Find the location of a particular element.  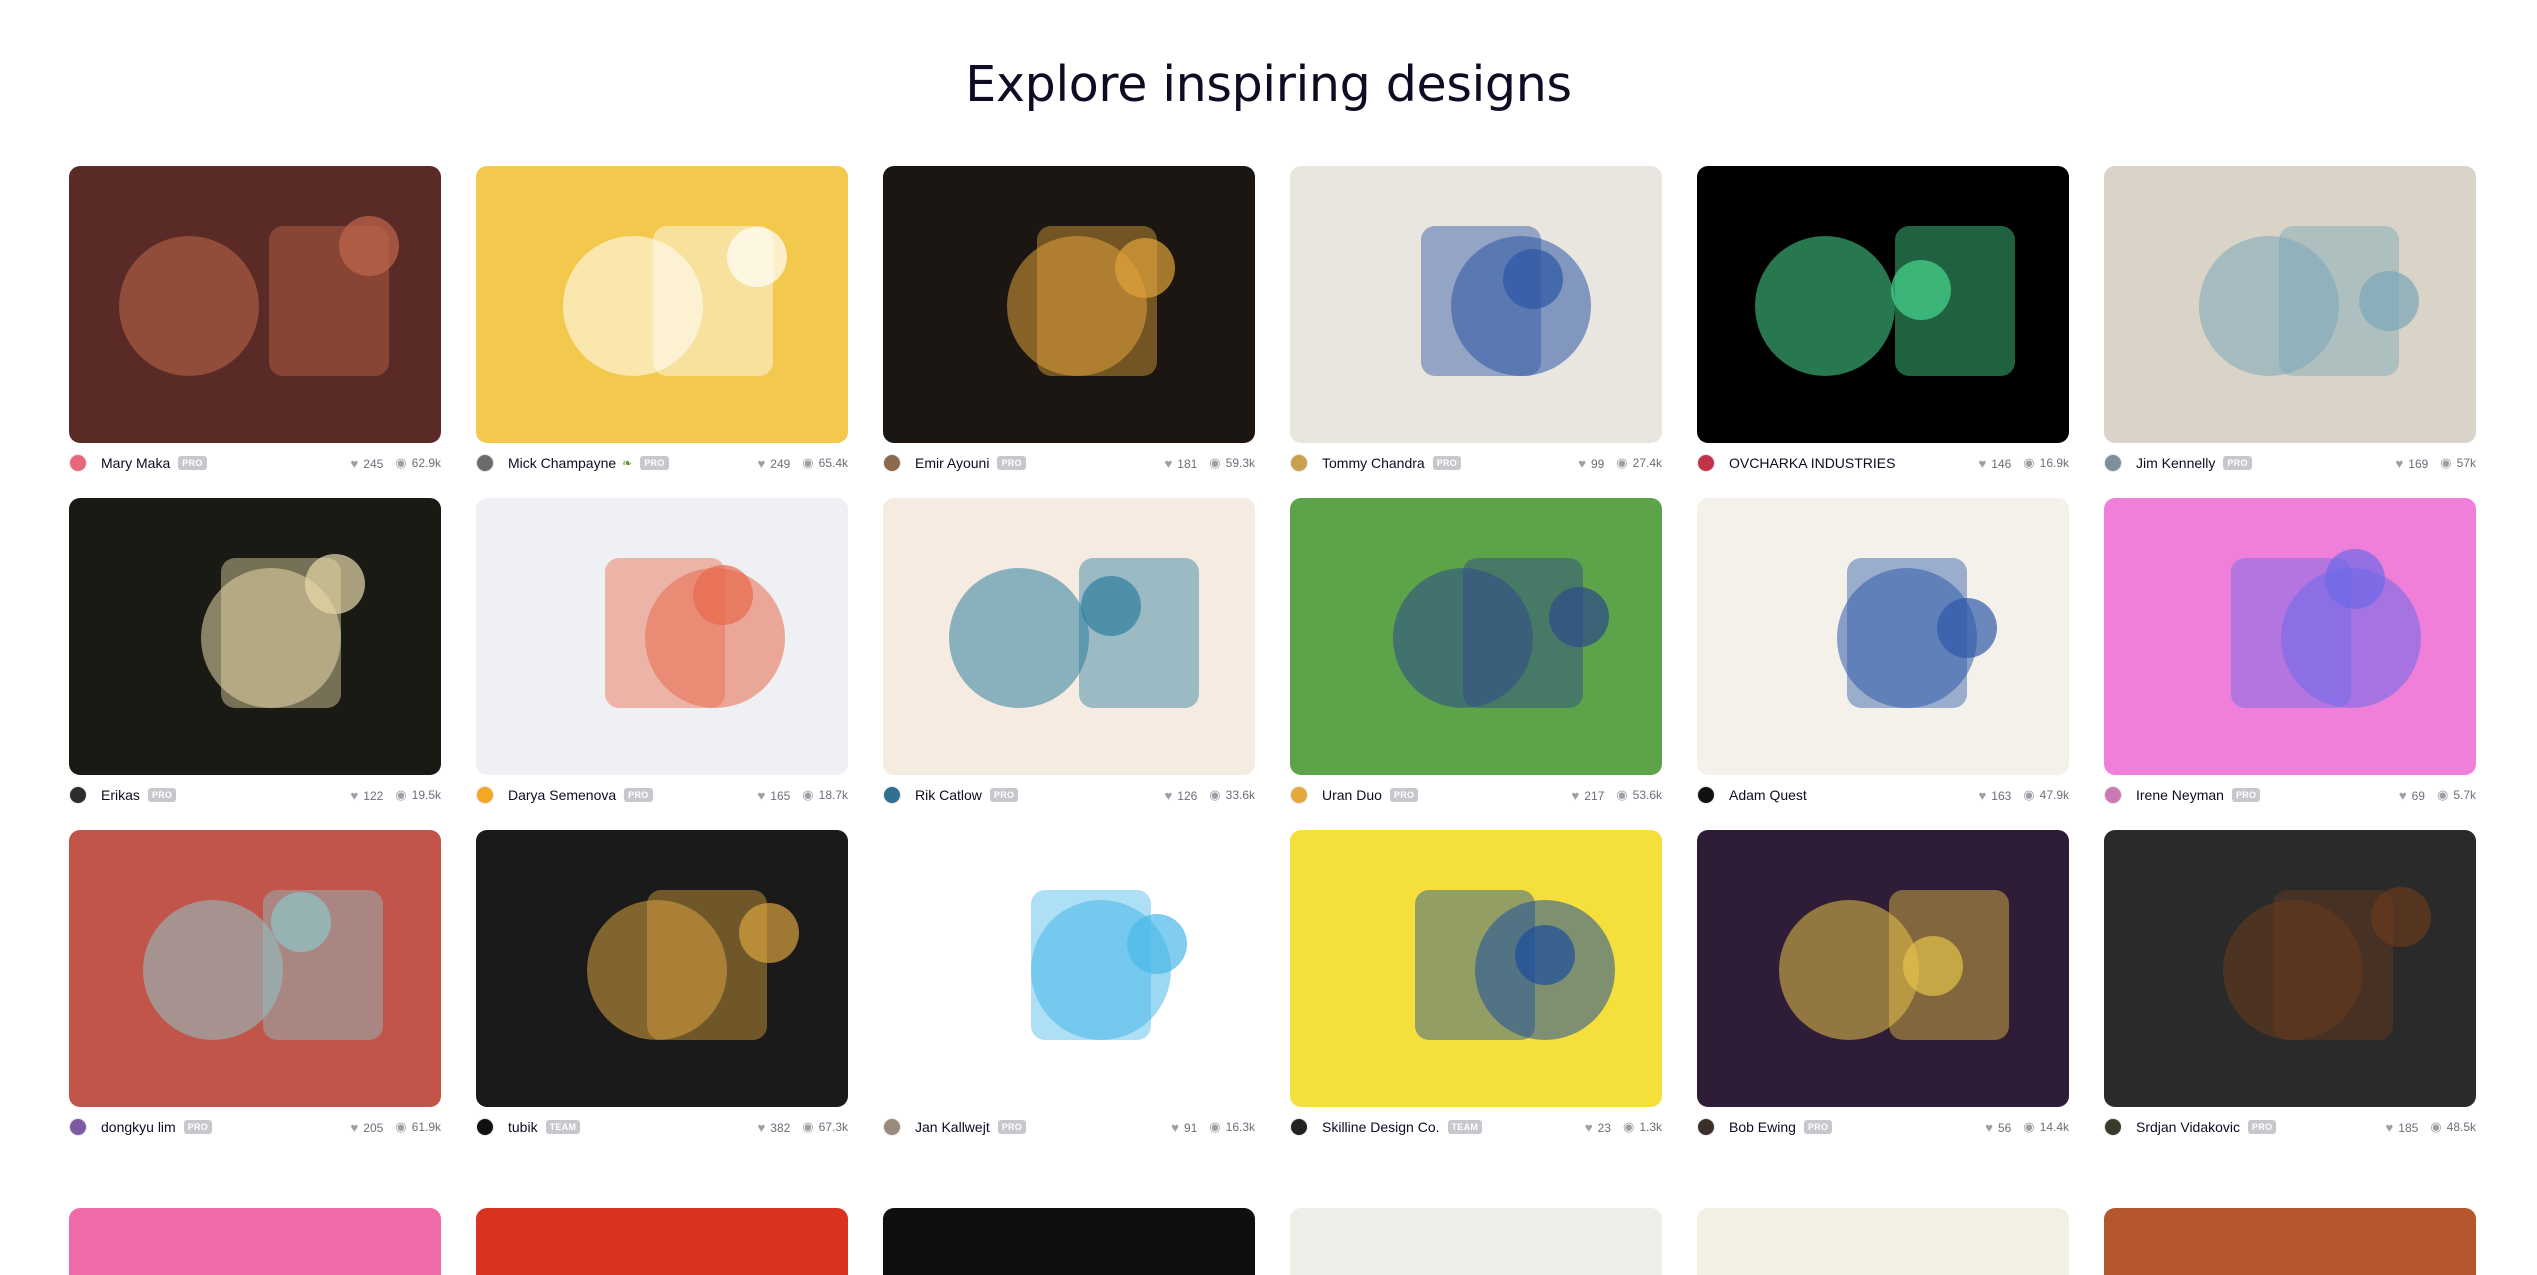

shot-card: Adam Quest ♥ 163 ◉ 47.9k is located at coordinates (1883, 652).